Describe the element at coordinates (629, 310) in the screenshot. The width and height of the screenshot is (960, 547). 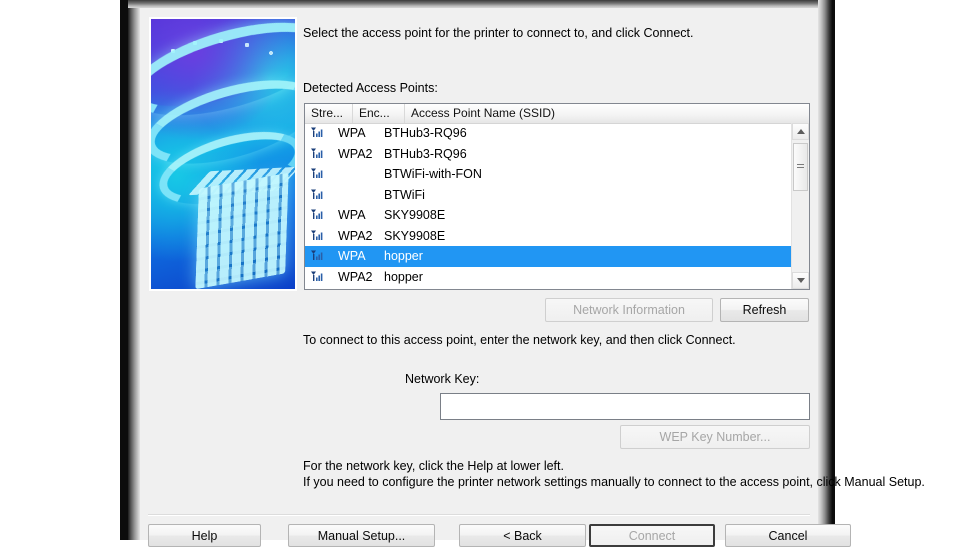
I see `network-information-button: Network Information` at that location.